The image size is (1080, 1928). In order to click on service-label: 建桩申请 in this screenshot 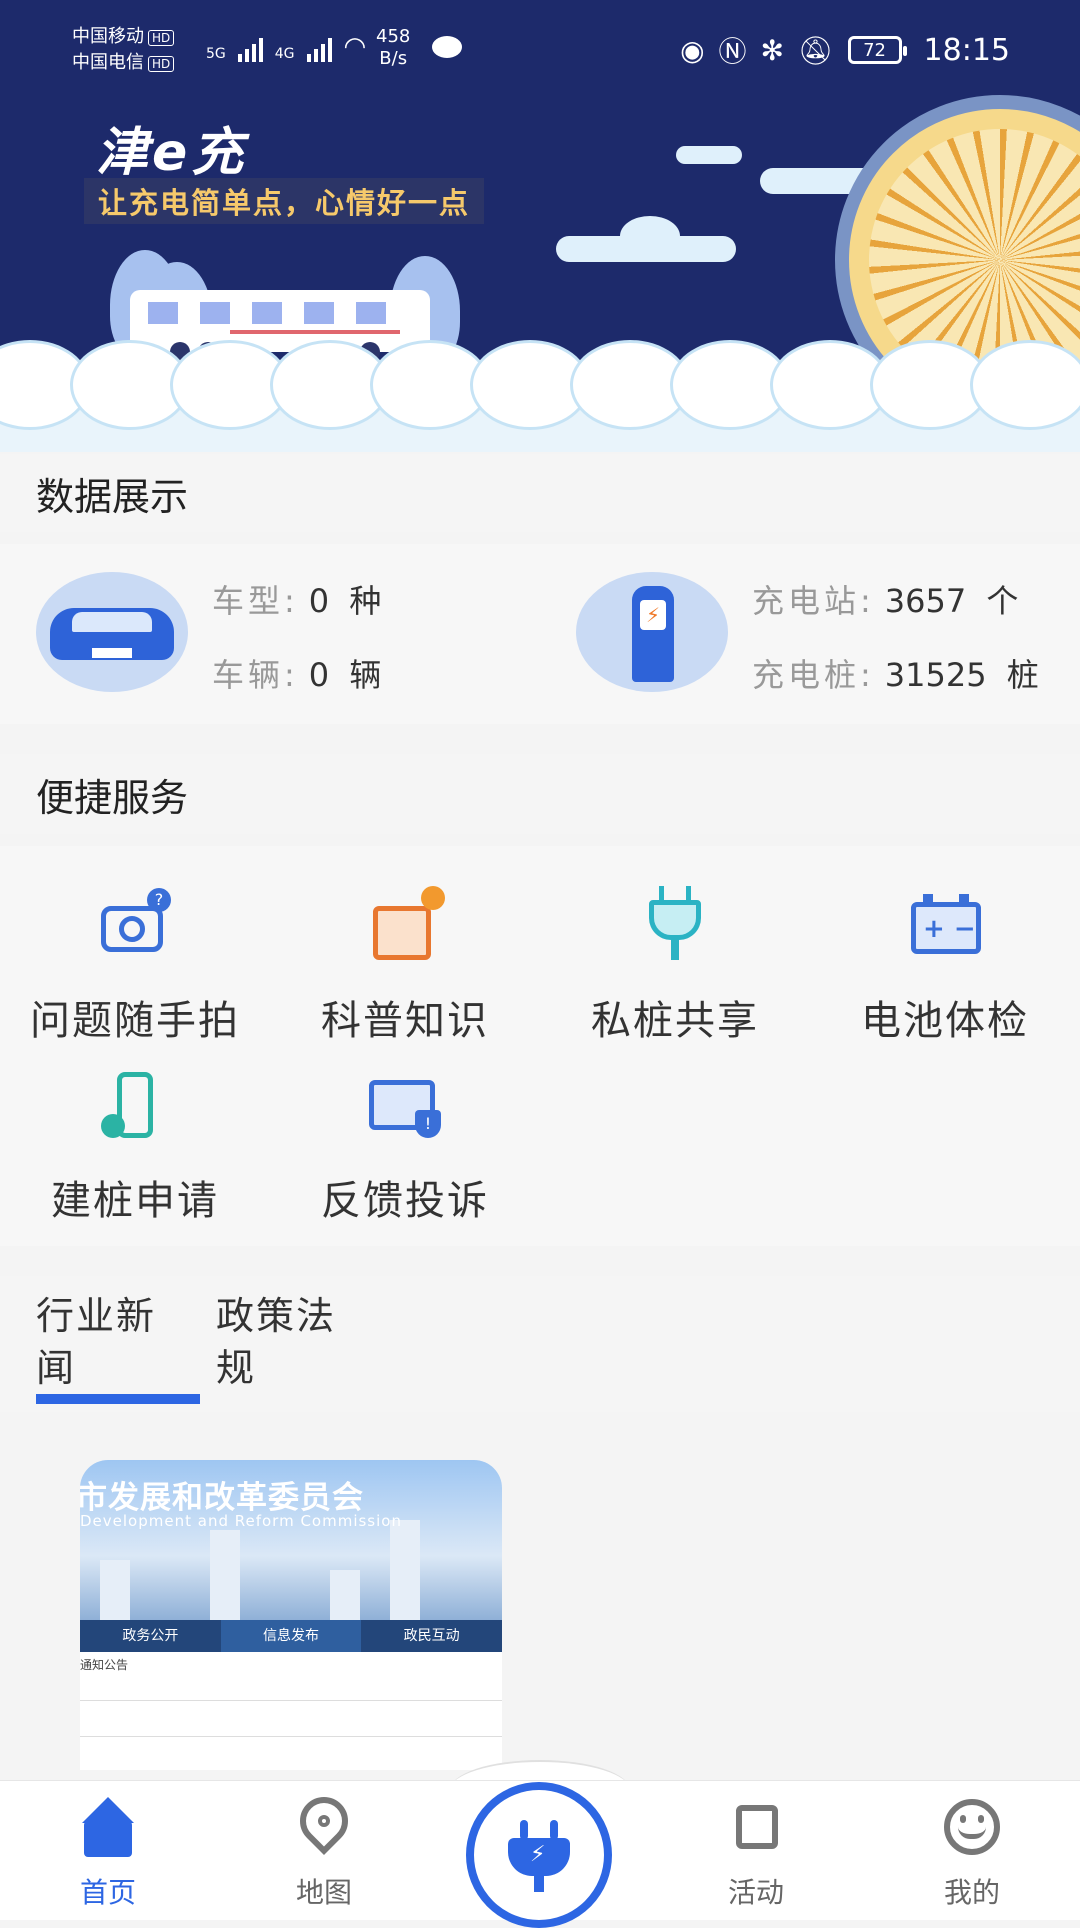, I will do `click(135, 1201)`.